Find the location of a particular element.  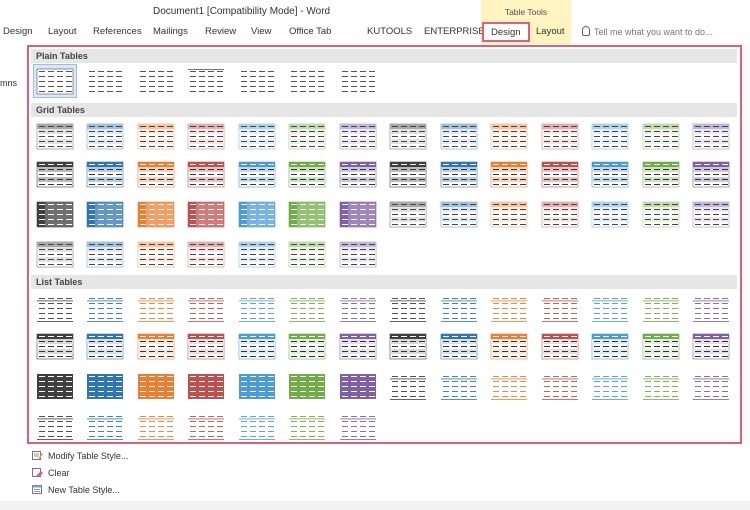

tab-kutools: KUTOOLS is located at coordinates (389, 32).